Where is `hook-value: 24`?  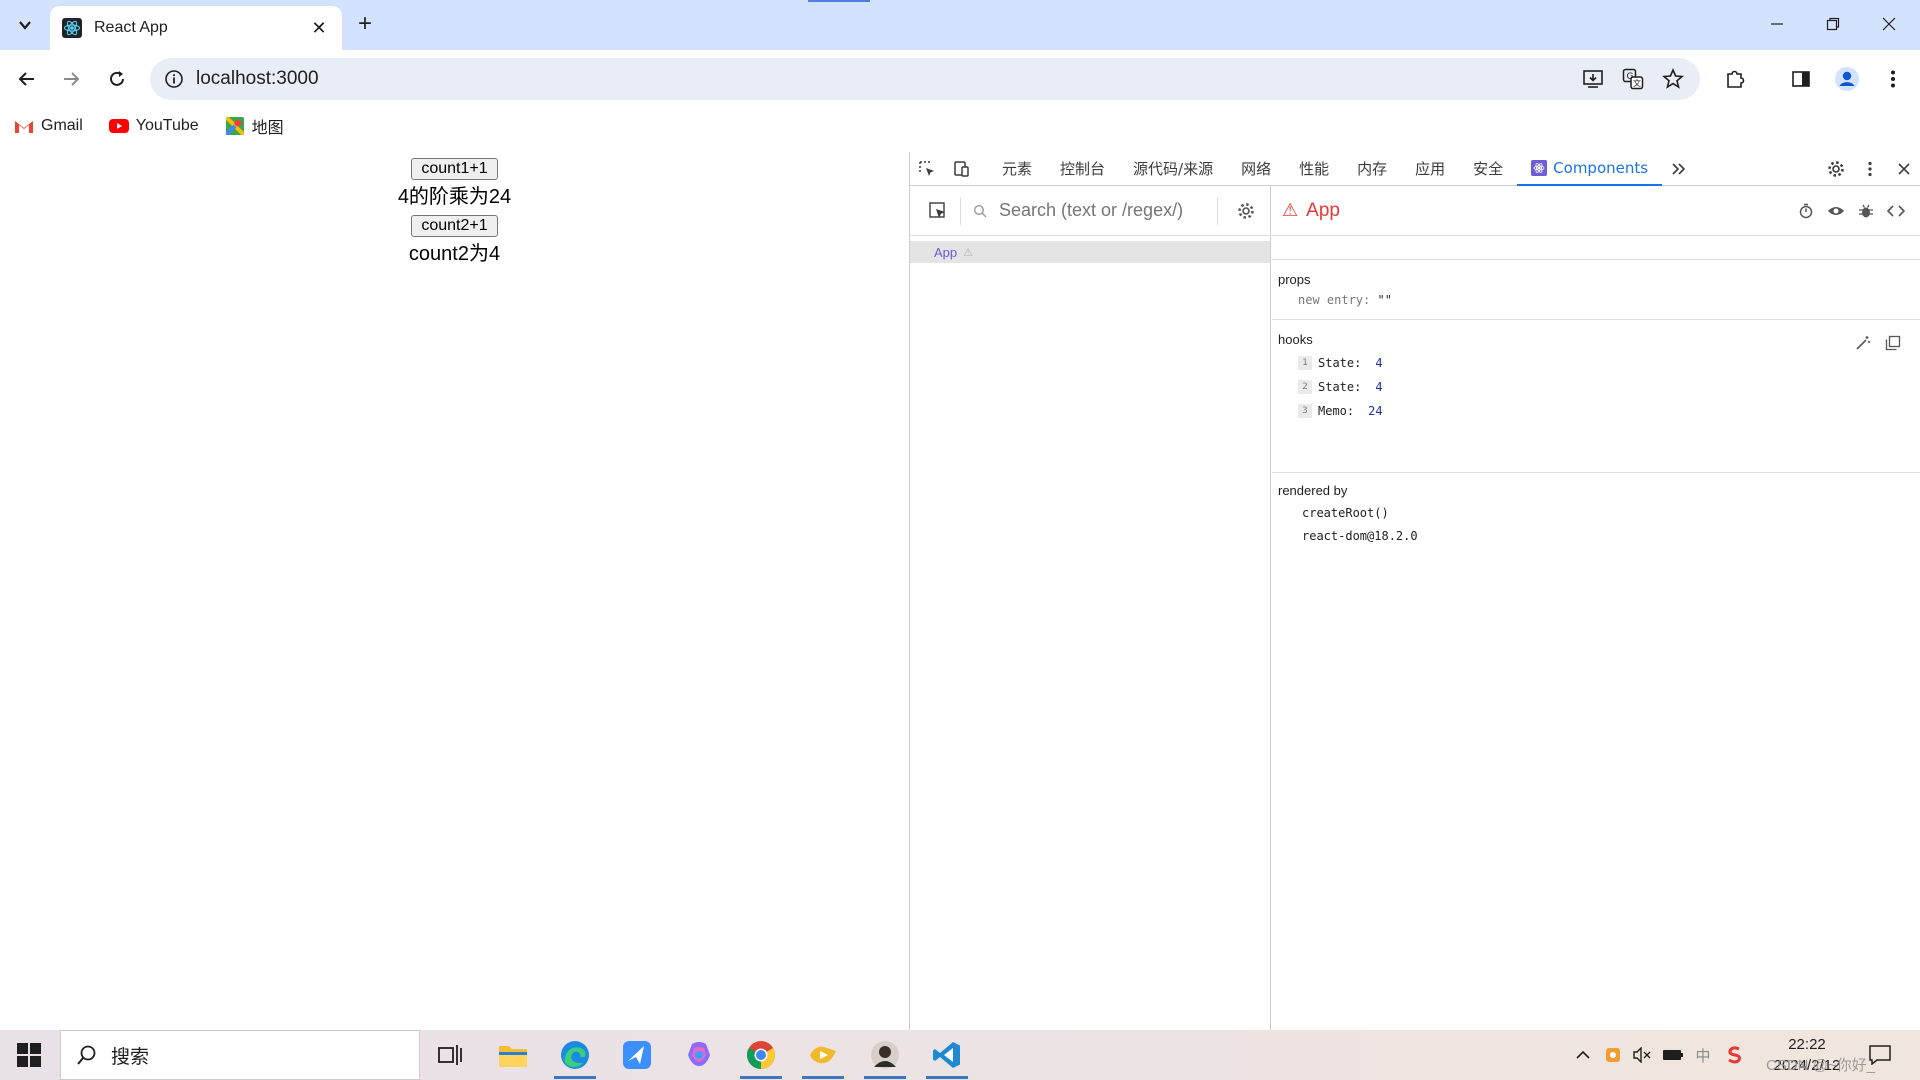
hook-value: 24 is located at coordinates (1375, 411).